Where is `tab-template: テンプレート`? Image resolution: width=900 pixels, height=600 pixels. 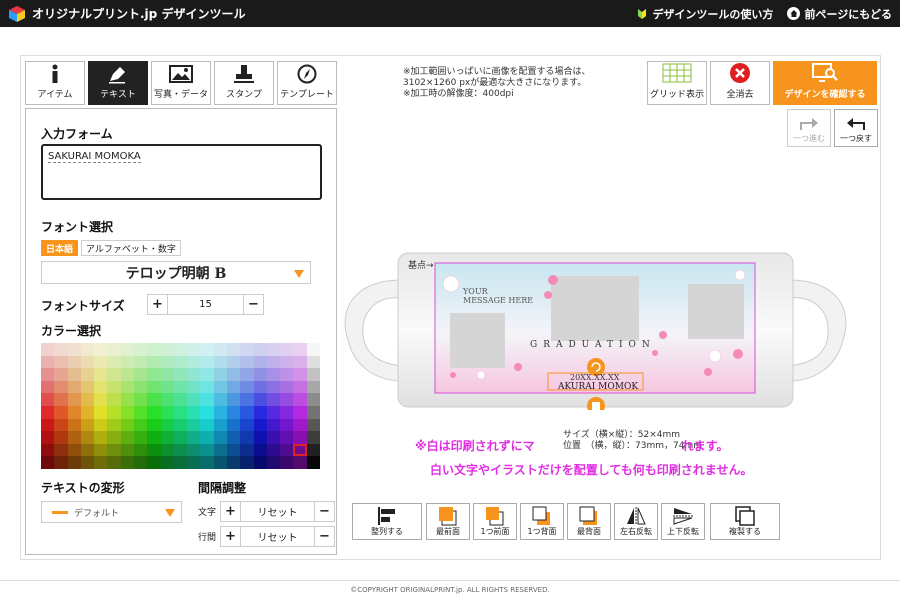
tab-template: テンプレート is located at coordinates (307, 83).